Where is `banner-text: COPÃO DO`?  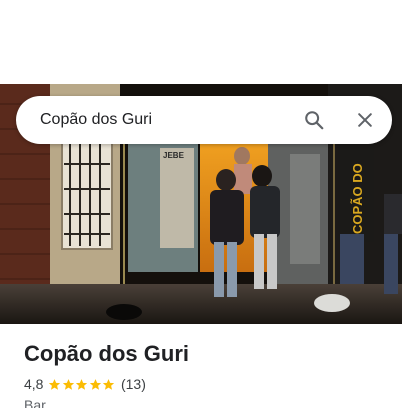
banner-text: COPÃO DO is located at coordinates (357, 198).